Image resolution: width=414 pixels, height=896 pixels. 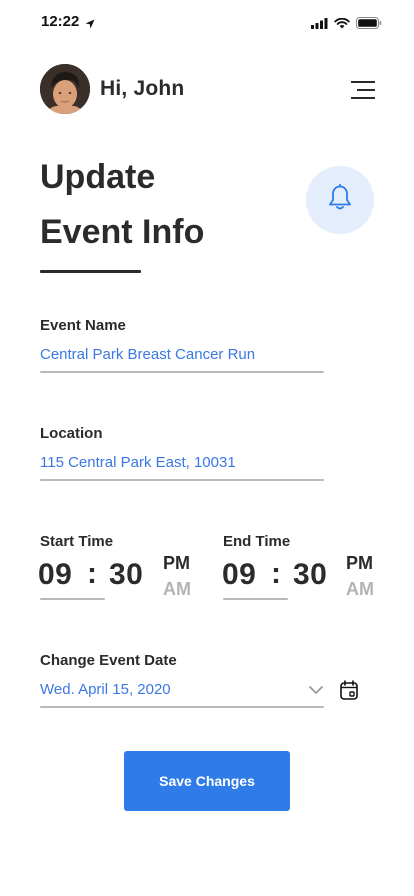 What do you see at coordinates (122, 205) in the screenshot?
I see `page-title: Update Event Info` at bounding box center [122, 205].